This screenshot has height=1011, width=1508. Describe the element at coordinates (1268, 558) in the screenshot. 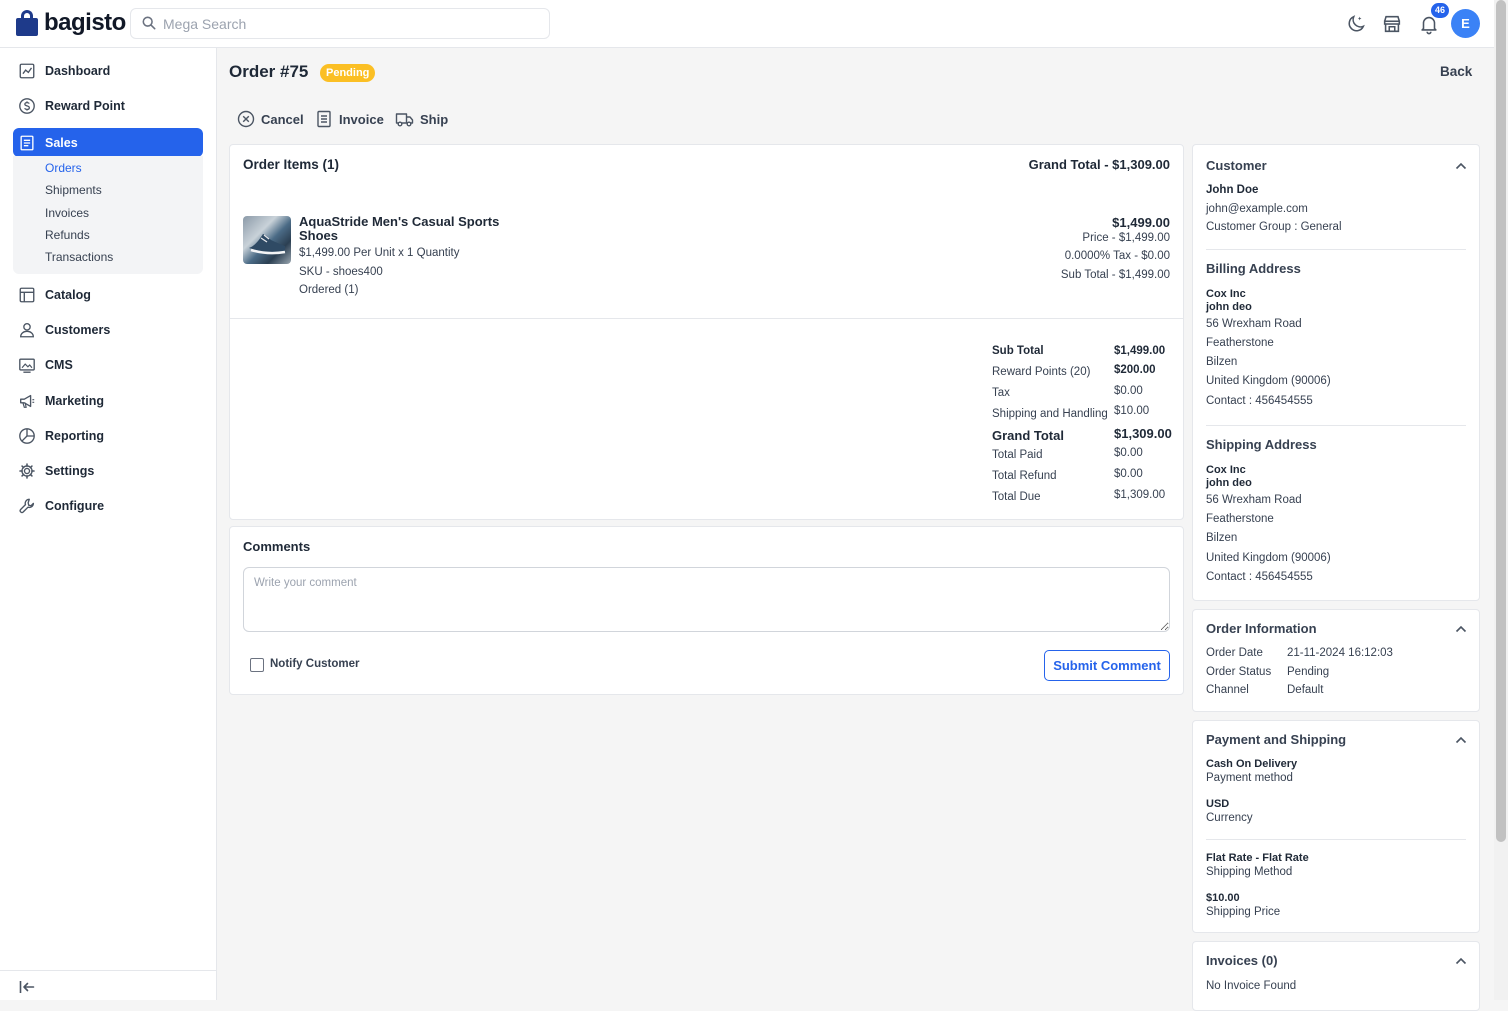

I see `shipping-country: United Kingdom (90006)` at that location.